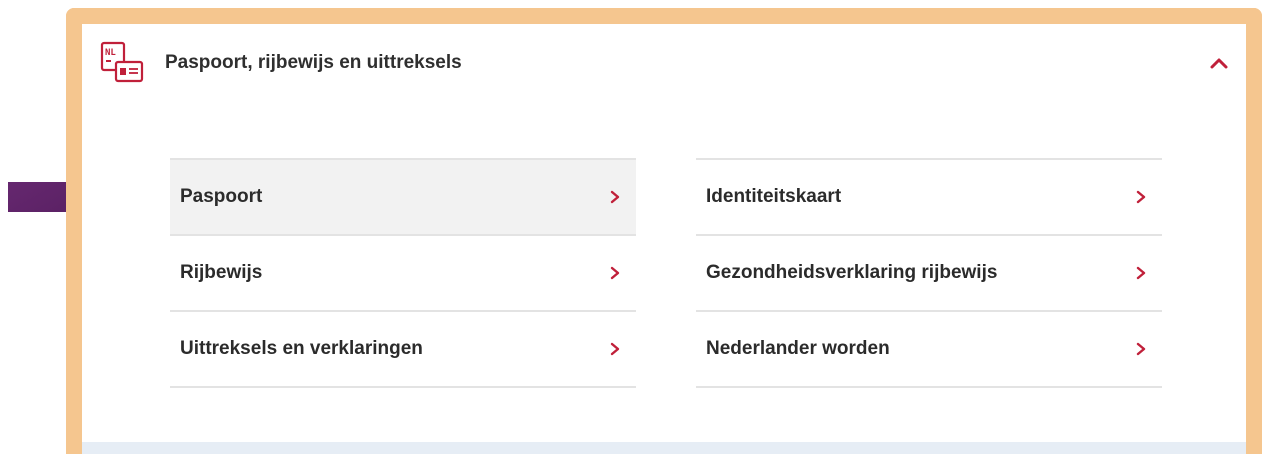 Image resolution: width=1263 pixels, height=454 pixels. I want to click on link-label: Nederlander worden, so click(798, 348).